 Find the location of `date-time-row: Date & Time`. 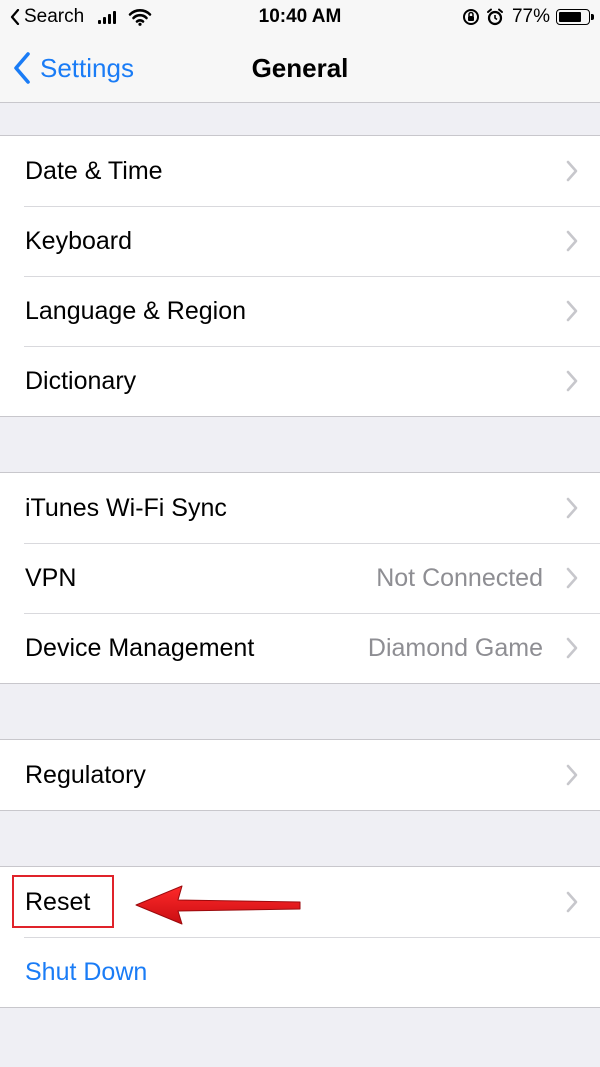

date-time-row: Date & Time is located at coordinates (300, 171).